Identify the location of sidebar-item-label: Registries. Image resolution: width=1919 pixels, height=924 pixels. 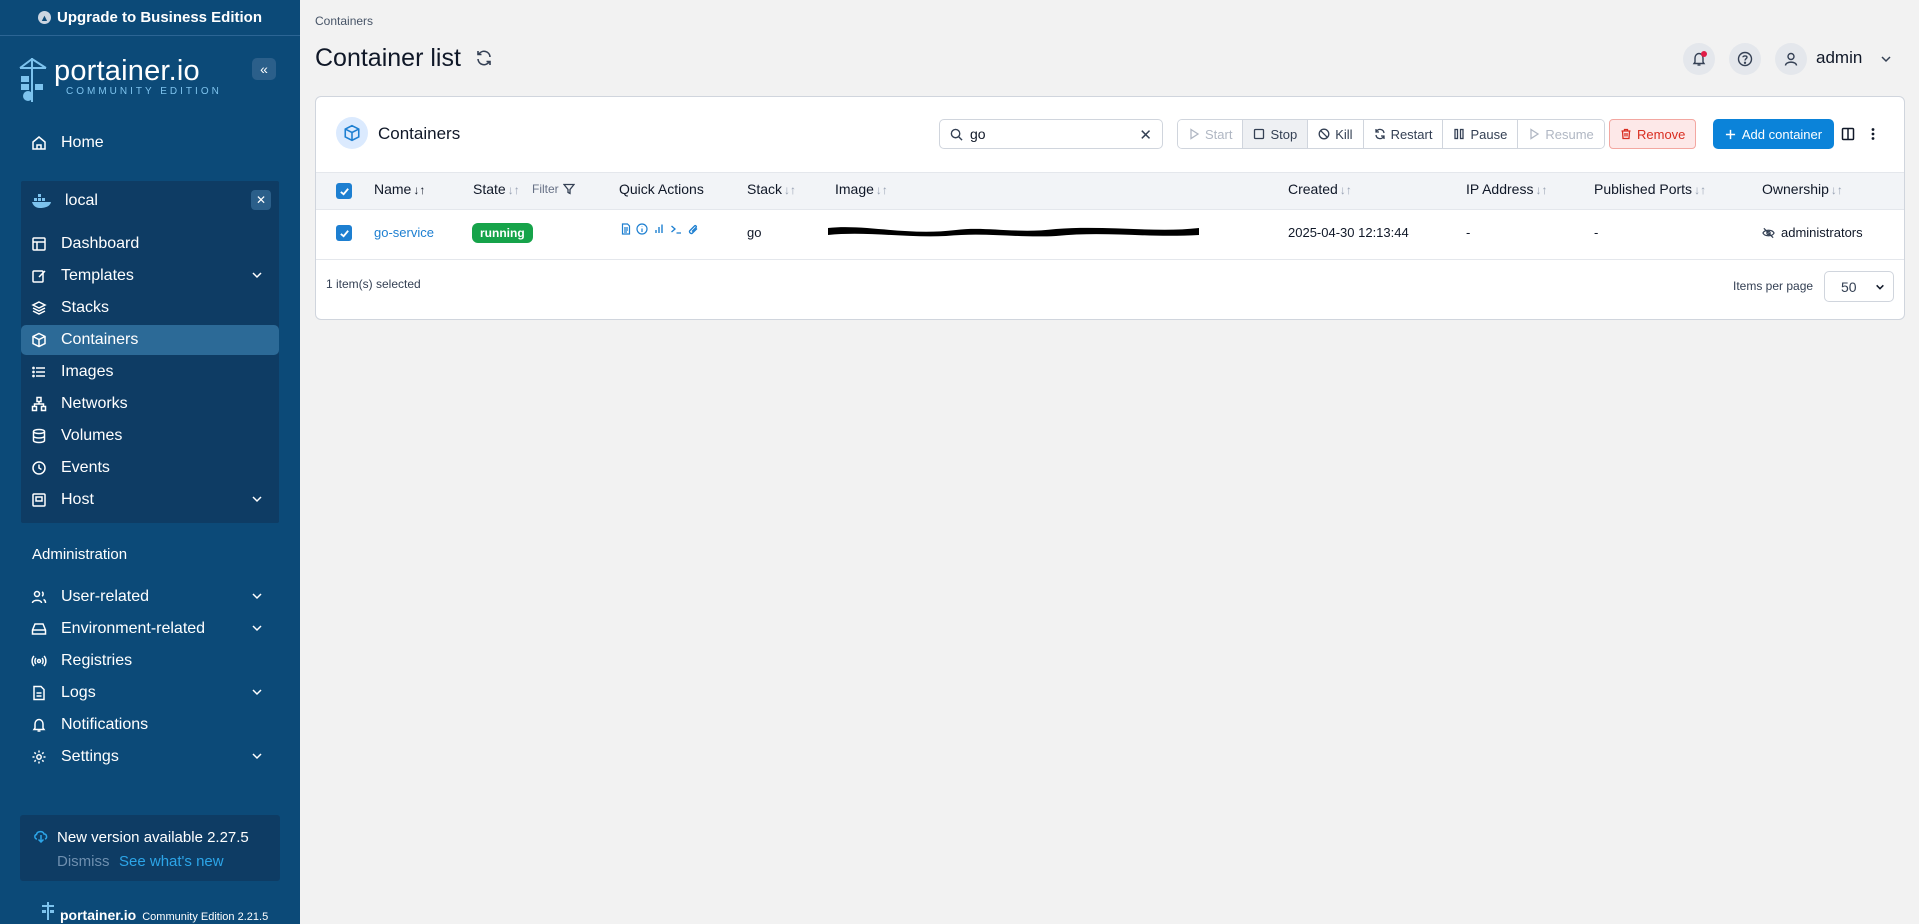
(97, 660).